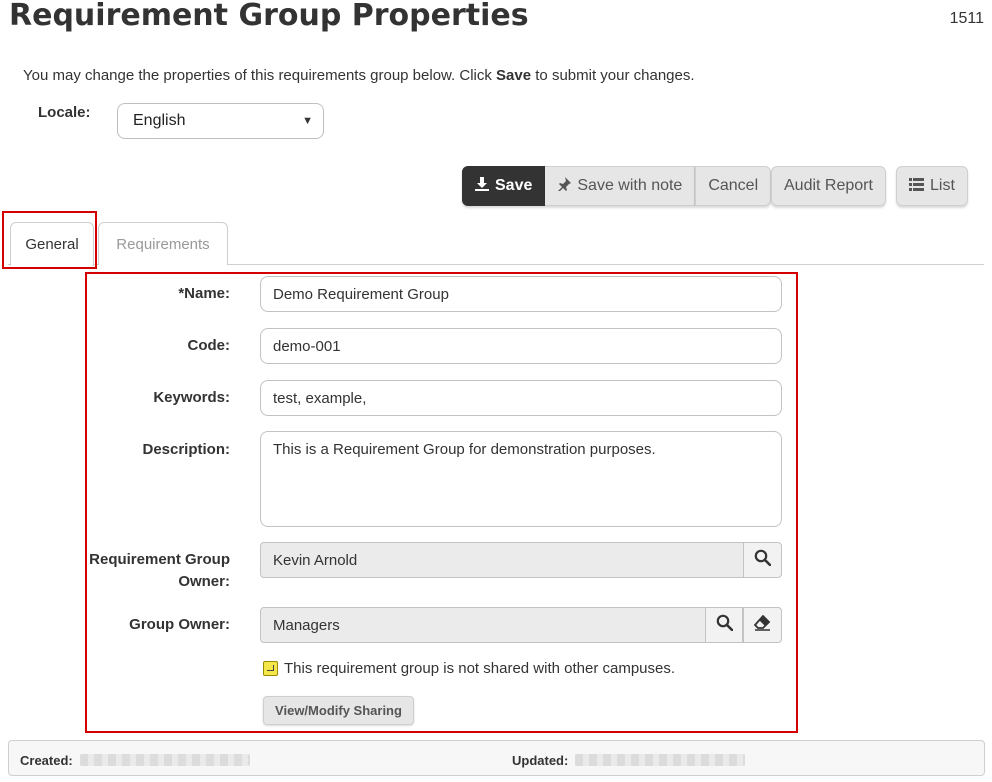 The image size is (992, 782). What do you see at coordinates (209, 345) in the screenshot?
I see `code-label: Code:` at bounding box center [209, 345].